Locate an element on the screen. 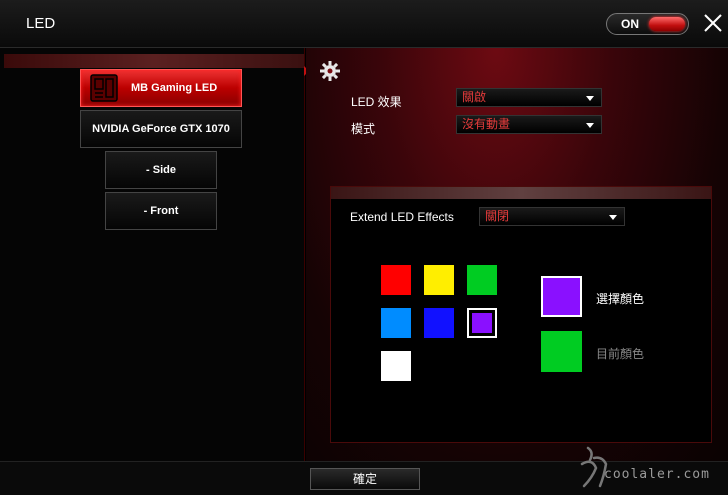 This screenshot has height=495, width=728. power-toggle: ON is located at coordinates (647, 24).